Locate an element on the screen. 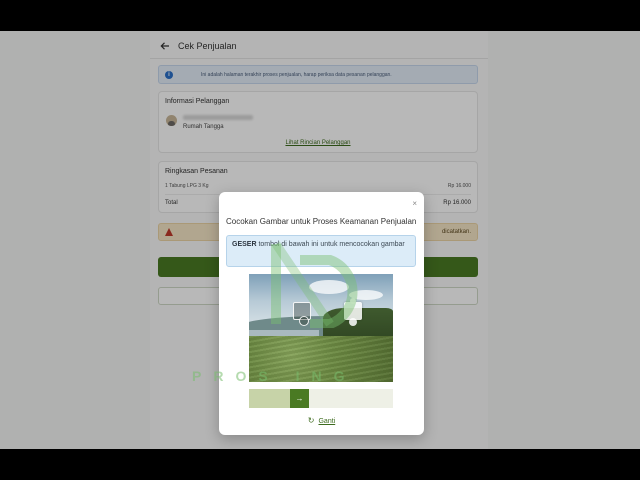  arrow-right-icon: → is located at coordinates (299, 398).